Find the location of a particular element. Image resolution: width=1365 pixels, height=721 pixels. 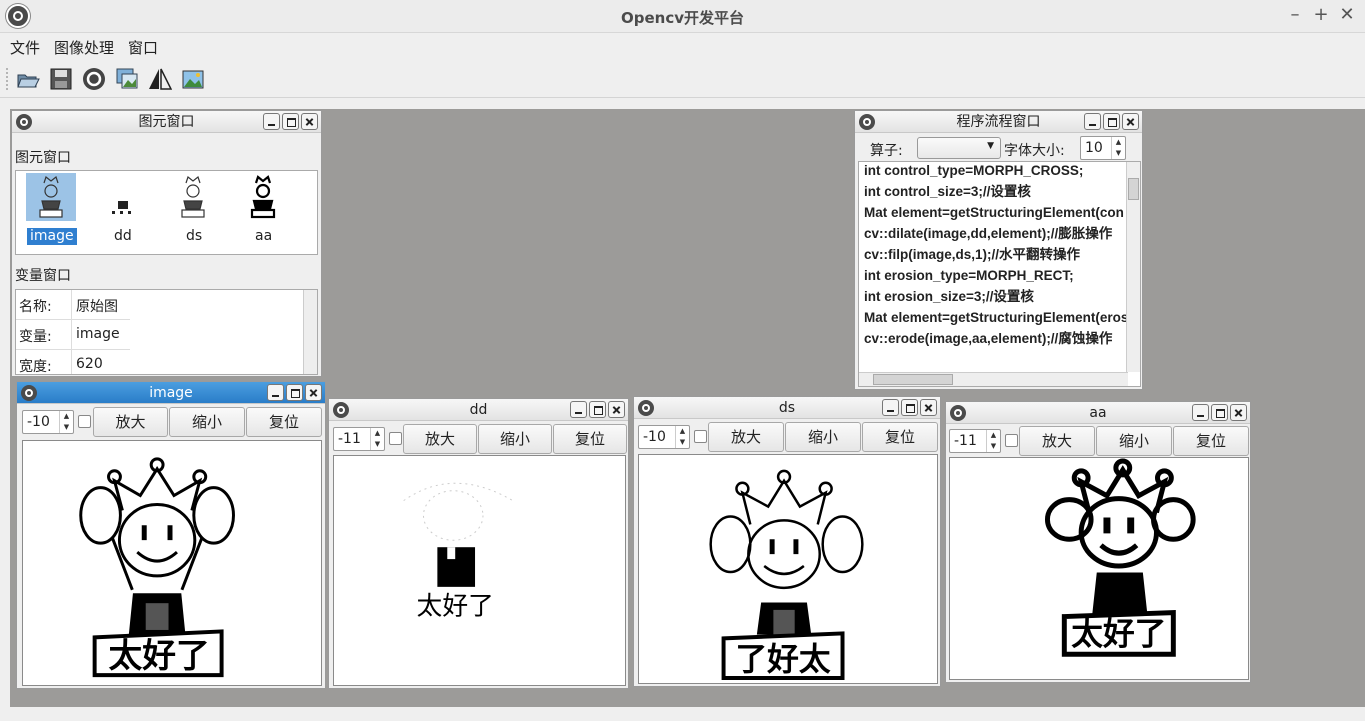

variable-table: 名称: 原始图 变量: image 宽度: 620 is located at coordinates (166, 332).